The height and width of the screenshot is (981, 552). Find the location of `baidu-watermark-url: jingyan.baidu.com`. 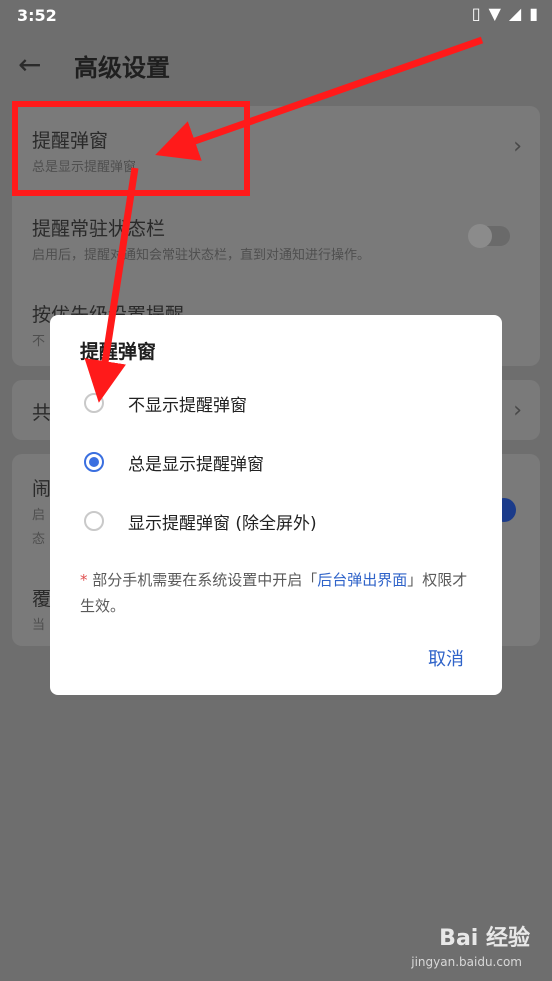

baidu-watermark-url: jingyan.baidu.com is located at coordinates (466, 962).